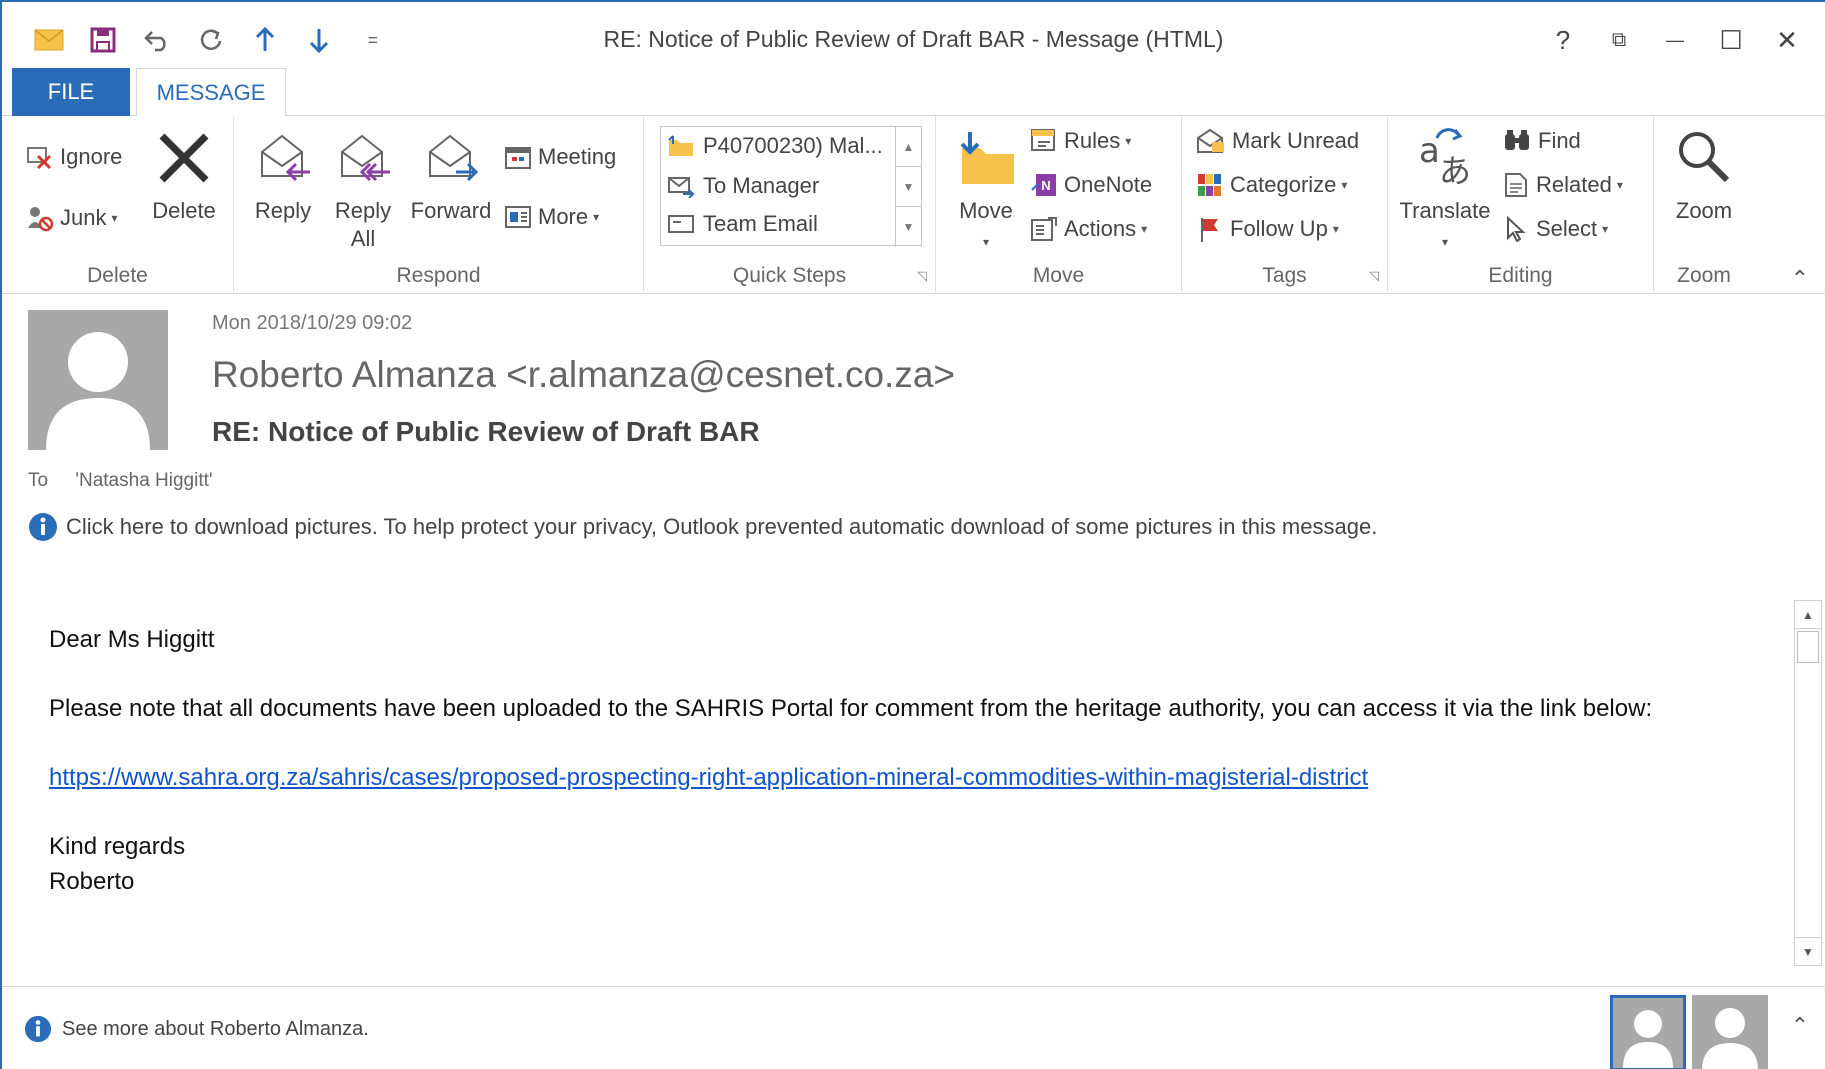  Describe the element at coordinates (1211, 141) in the screenshot. I see `mark-unread-icon` at that location.